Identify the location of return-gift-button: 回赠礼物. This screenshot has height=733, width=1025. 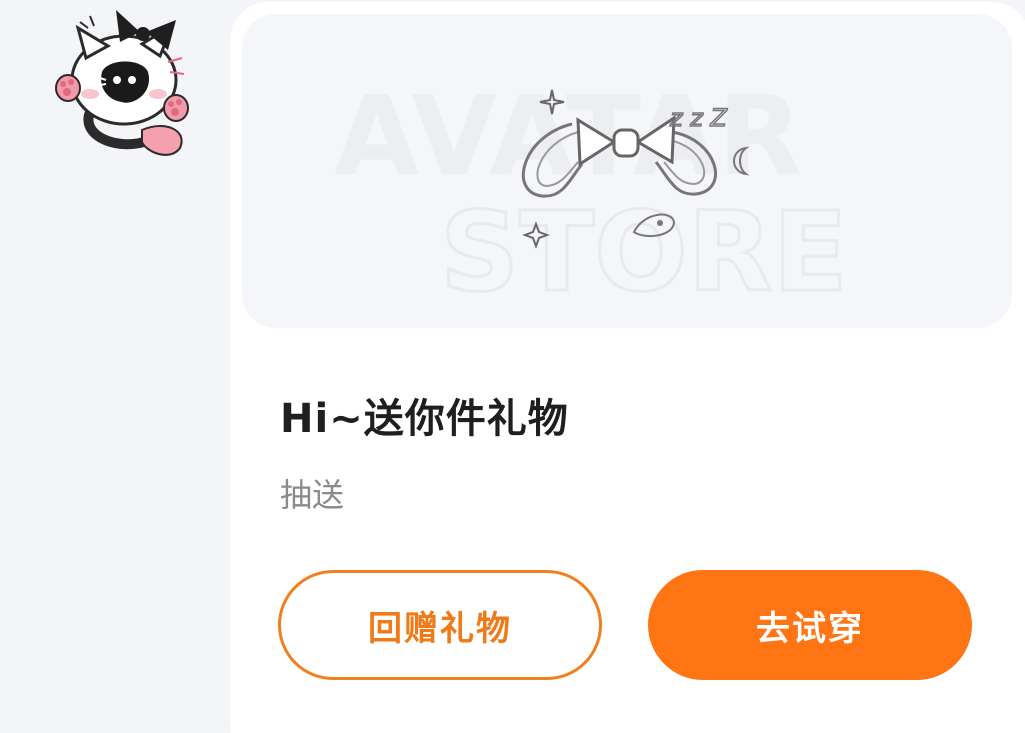
(440, 625).